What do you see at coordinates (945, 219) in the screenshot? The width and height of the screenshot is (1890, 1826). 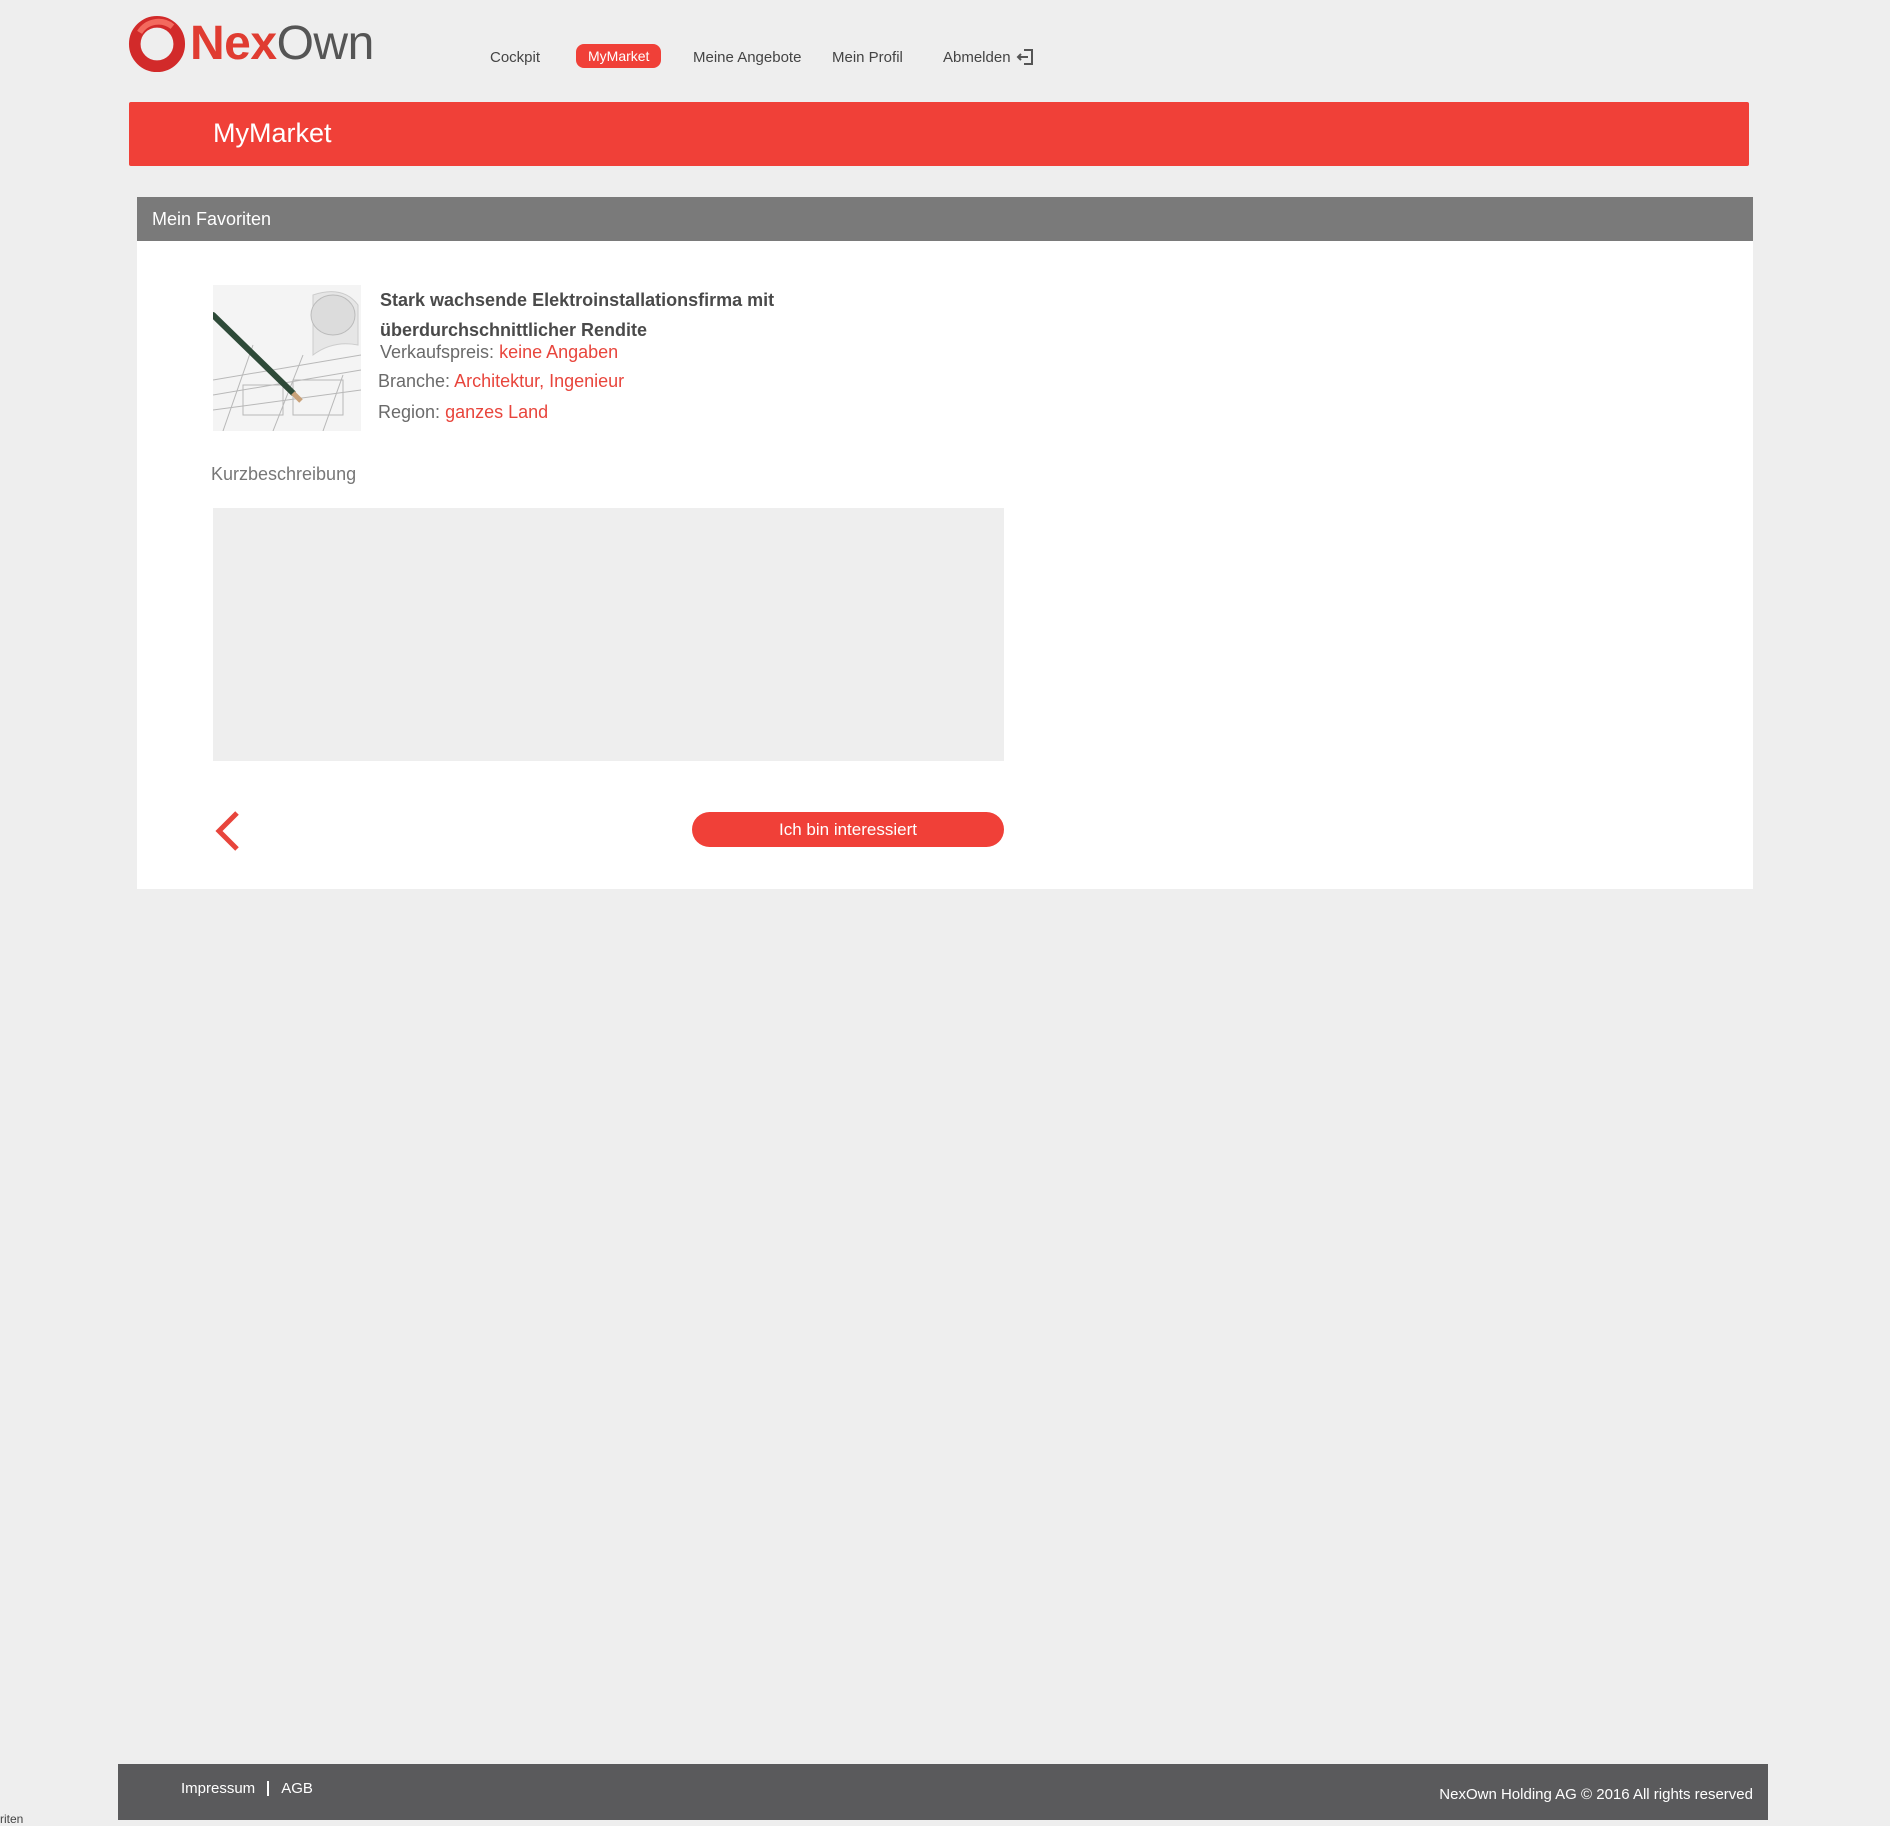 I see `panel-header: Mein Favoriten` at bounding box center [945, 219].